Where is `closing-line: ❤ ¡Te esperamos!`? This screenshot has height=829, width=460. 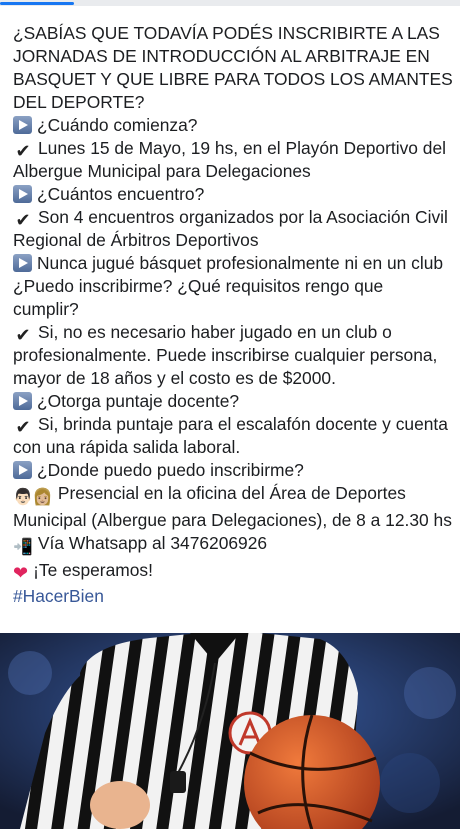
closing-line: ❤ ¡Te esperamos! is located at coordinates (83, 571).